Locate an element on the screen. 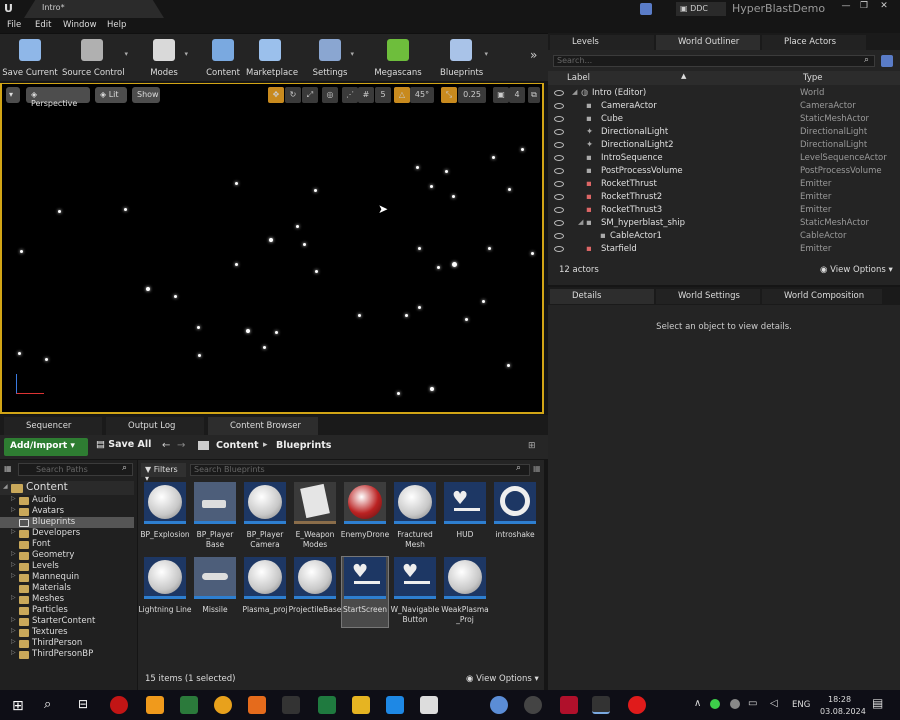 This screenshot has width=900, height=720. toolbar-overflow-icon: » is located at coordinates (533, 55).